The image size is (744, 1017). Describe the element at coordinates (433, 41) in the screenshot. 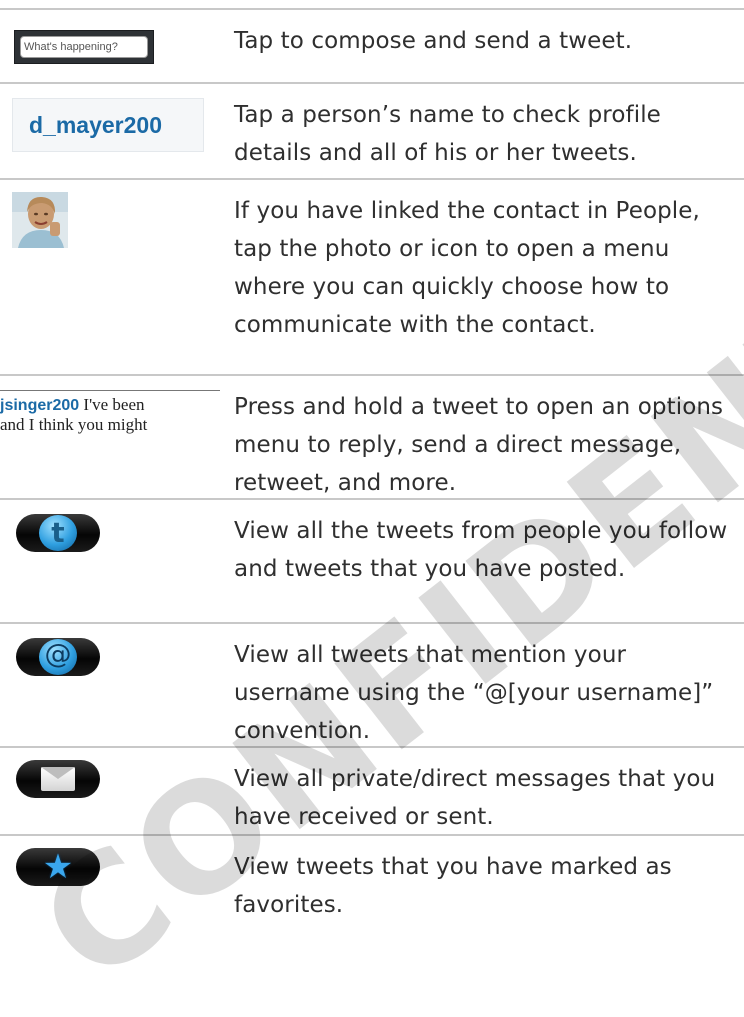

I see `row-description: Tap to compose and send a tweet.` at that location.